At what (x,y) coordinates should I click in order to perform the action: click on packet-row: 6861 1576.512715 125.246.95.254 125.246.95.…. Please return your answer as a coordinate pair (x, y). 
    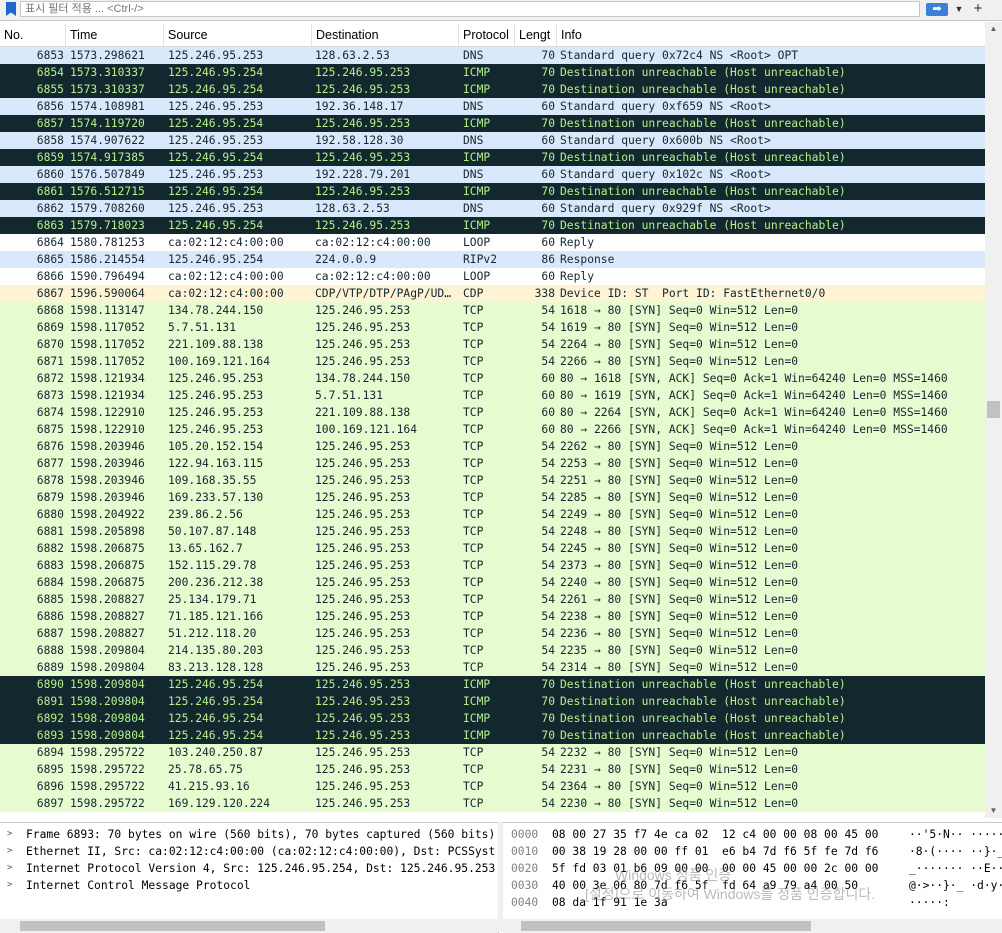
    Looking at the image, I should click on (492, 191).